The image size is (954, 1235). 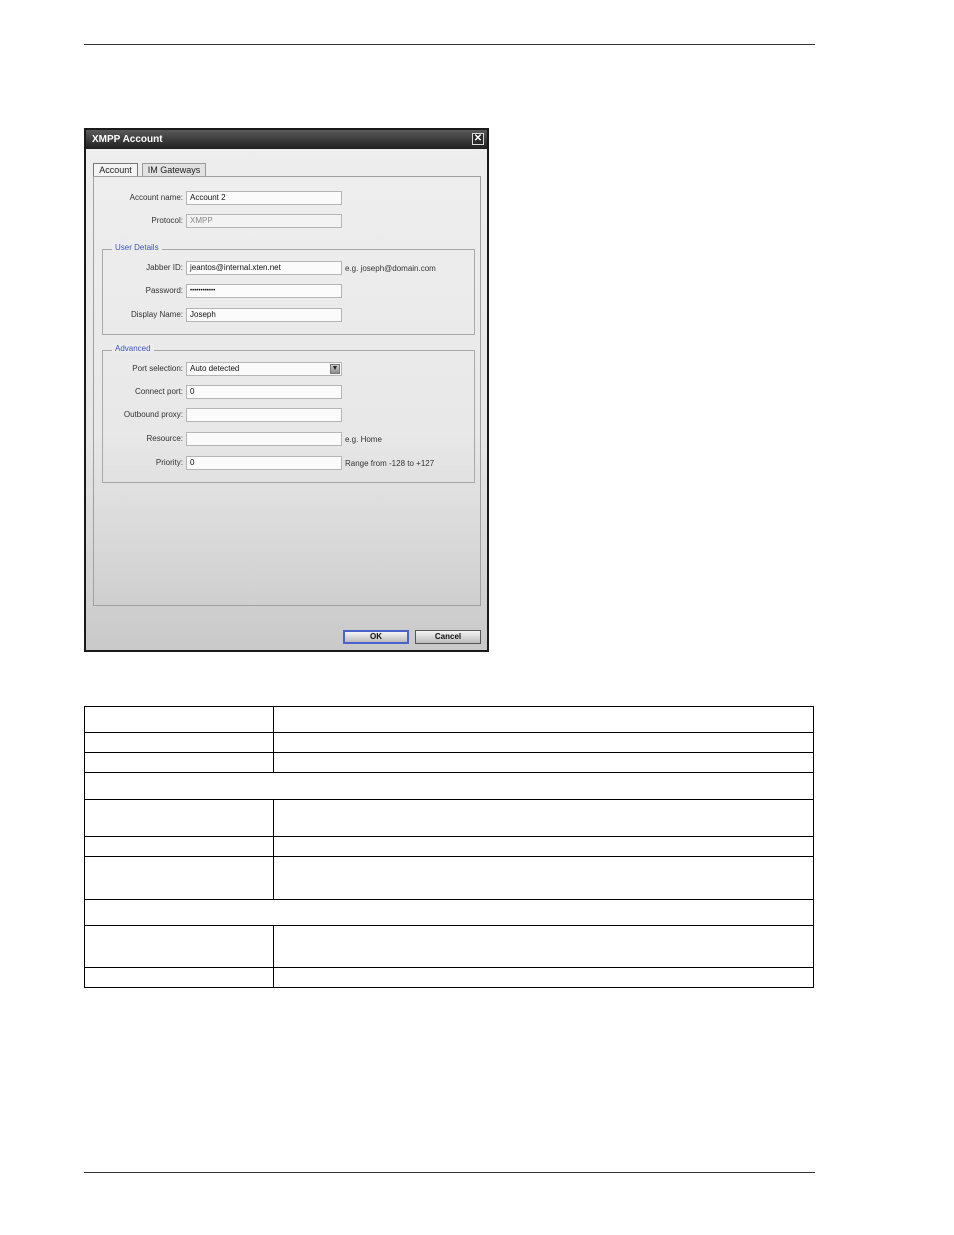 What do you see at coordinates (264, 463) in the screenshot?
I see `priority-field: 0` at bounding box center [264, 463].